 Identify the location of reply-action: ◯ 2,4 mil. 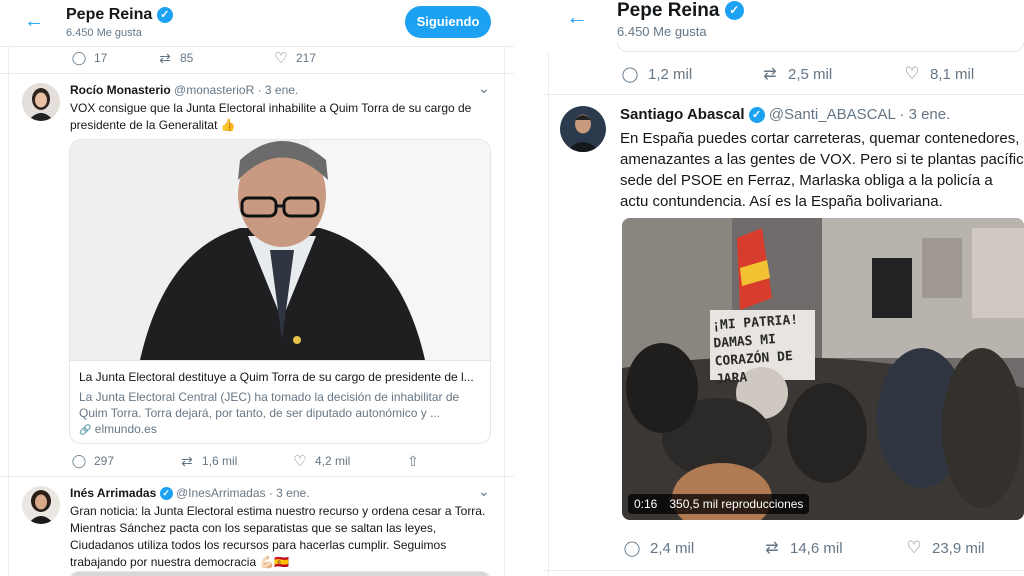
(692, 548).